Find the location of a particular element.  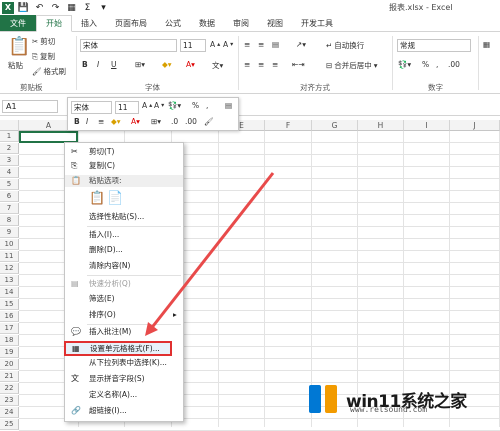

arrow-shaft is located at coordinates (211, 251).